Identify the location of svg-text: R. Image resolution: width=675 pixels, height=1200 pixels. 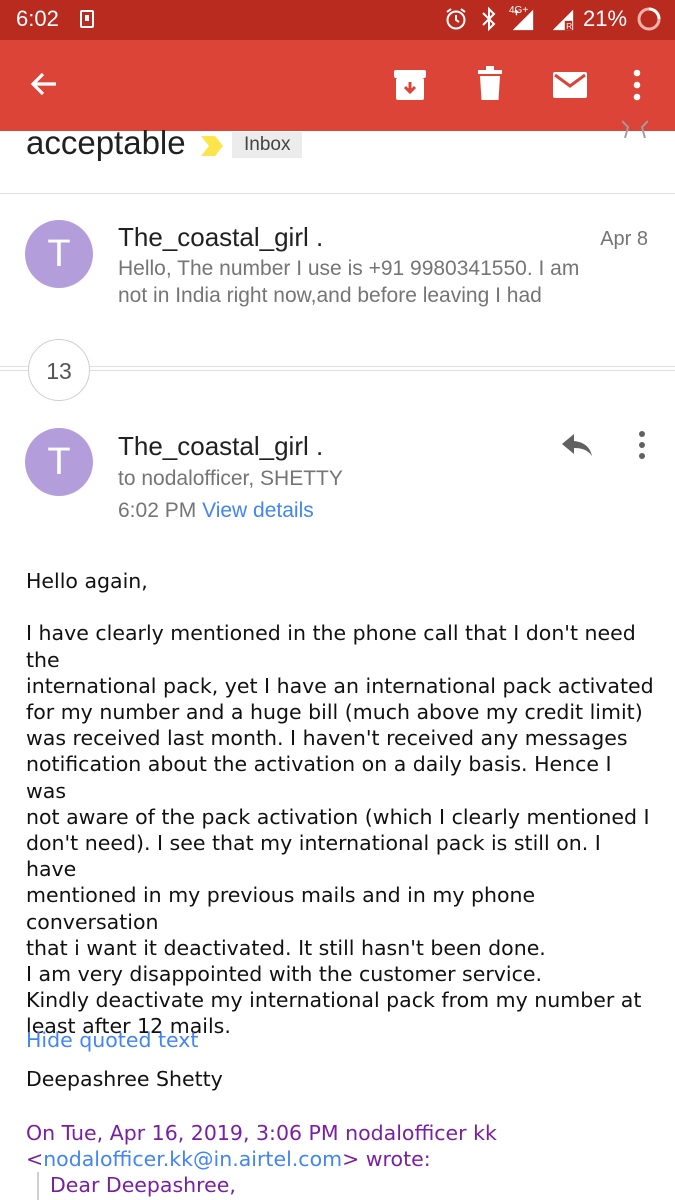
(569, 26).